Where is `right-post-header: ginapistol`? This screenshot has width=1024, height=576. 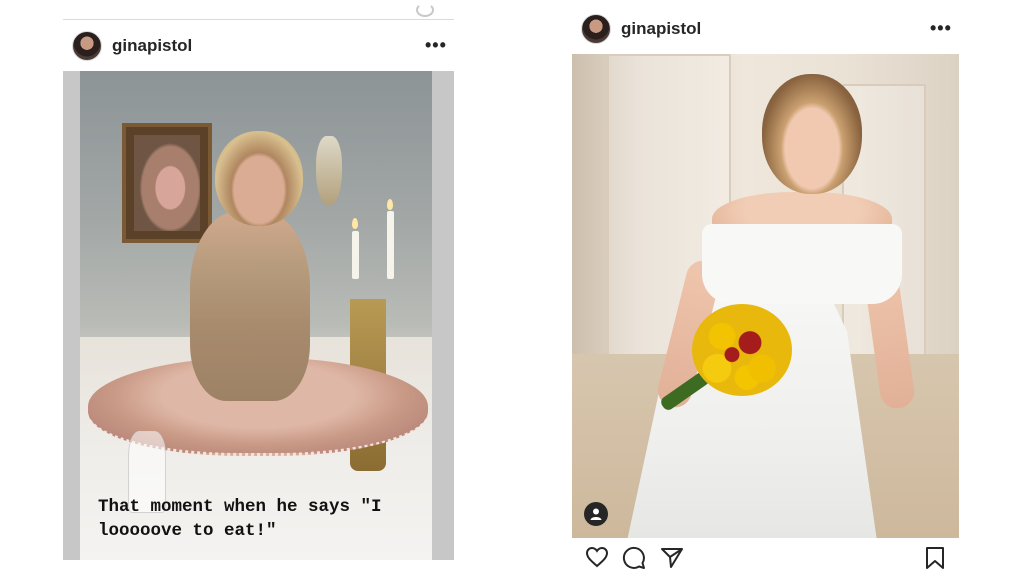
right-post-header: ginapistol is located at coordinates (641, 29).